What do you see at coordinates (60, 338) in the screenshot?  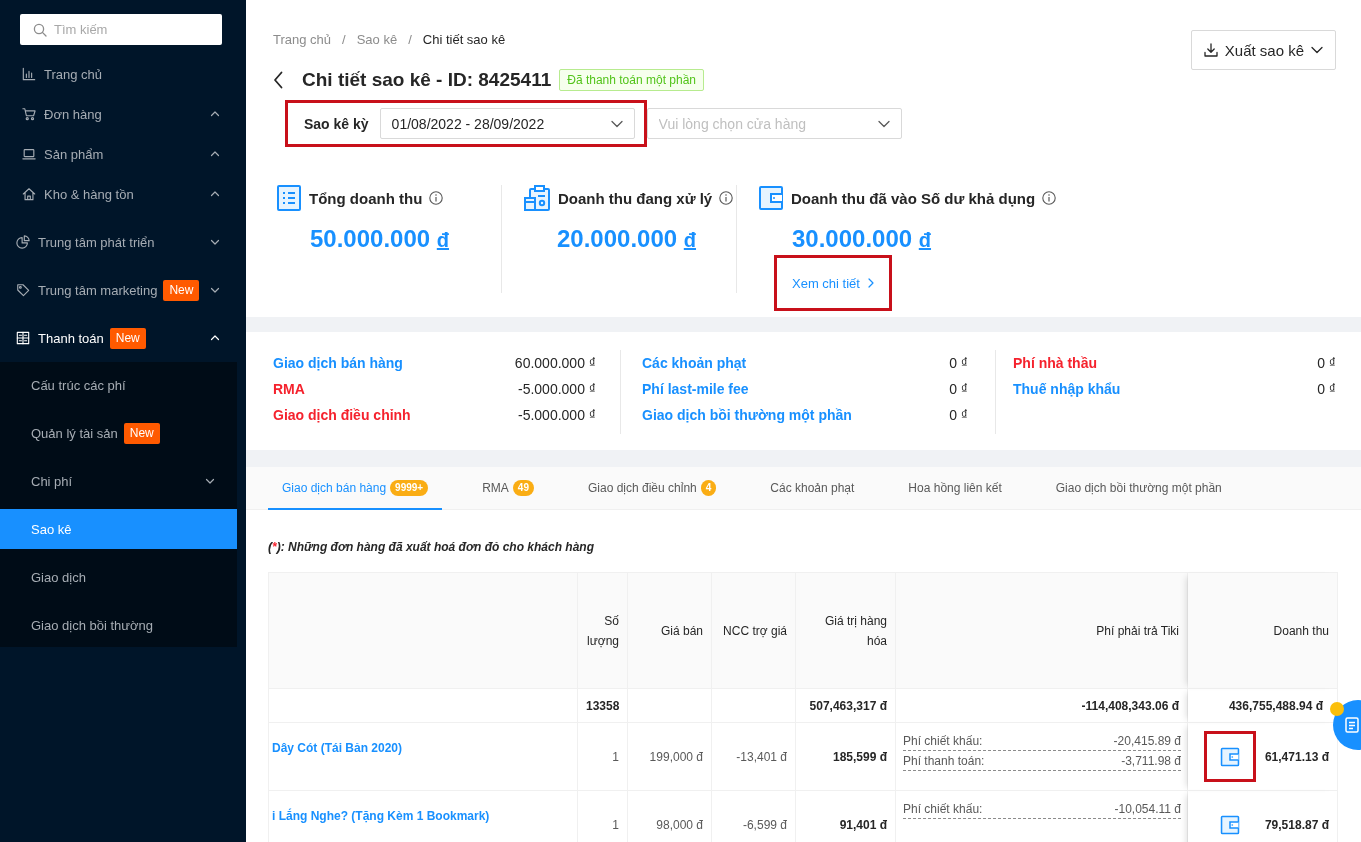 I see `menu-item: Thanh toán` at bounding box center [60, 338].